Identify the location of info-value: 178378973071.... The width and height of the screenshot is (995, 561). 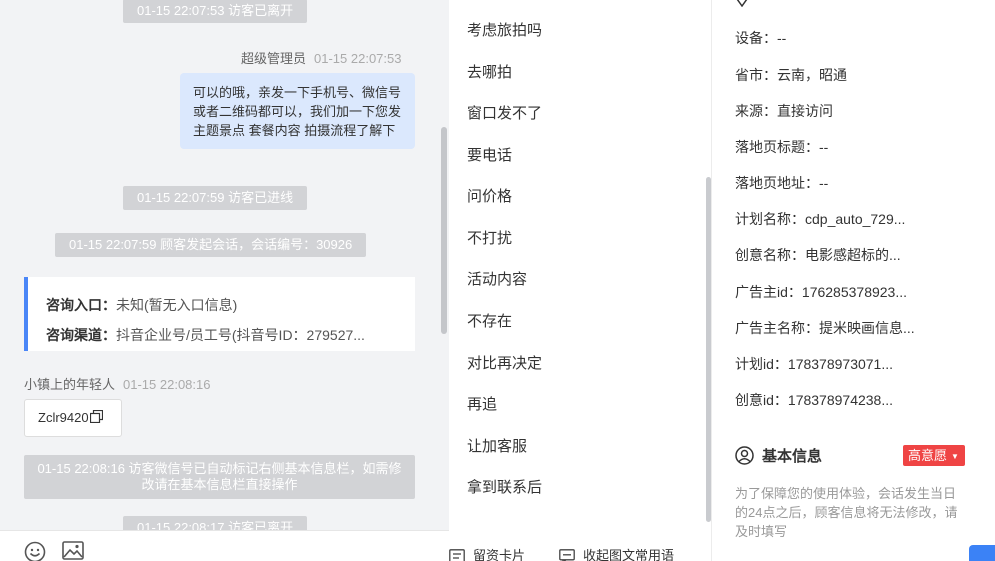
(840, 364).